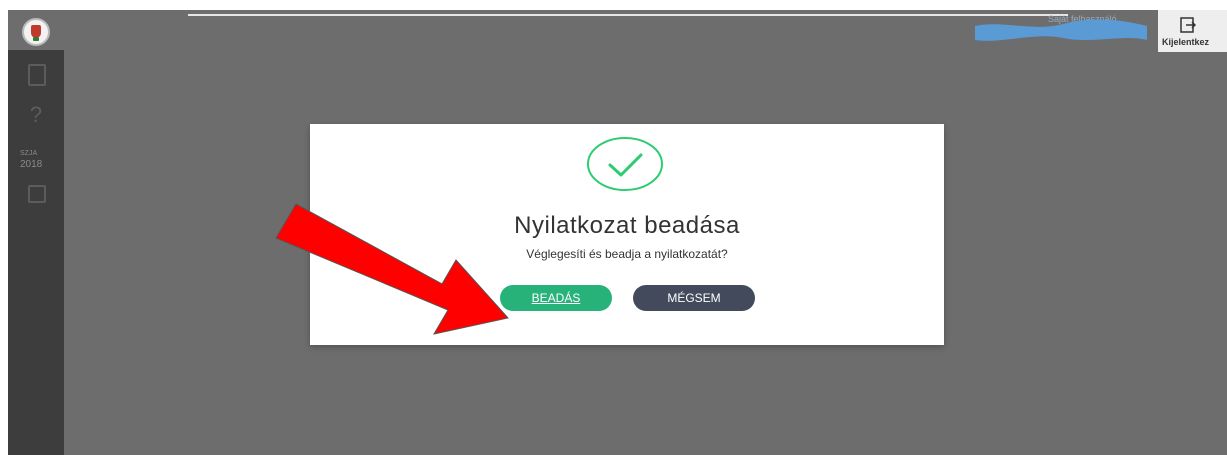 This screenshot has width=1227, height=455. Describe the element at coordinates (1188, 25) in the screenshot. I see `logout-icon` at that location.